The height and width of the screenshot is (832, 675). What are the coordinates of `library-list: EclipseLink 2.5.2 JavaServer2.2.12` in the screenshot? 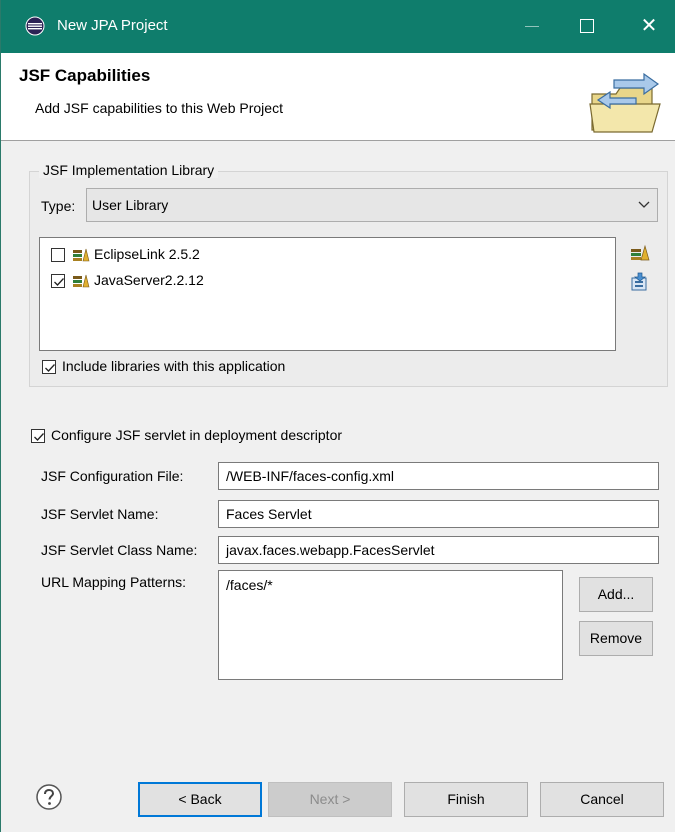 It's located at (327, 294).